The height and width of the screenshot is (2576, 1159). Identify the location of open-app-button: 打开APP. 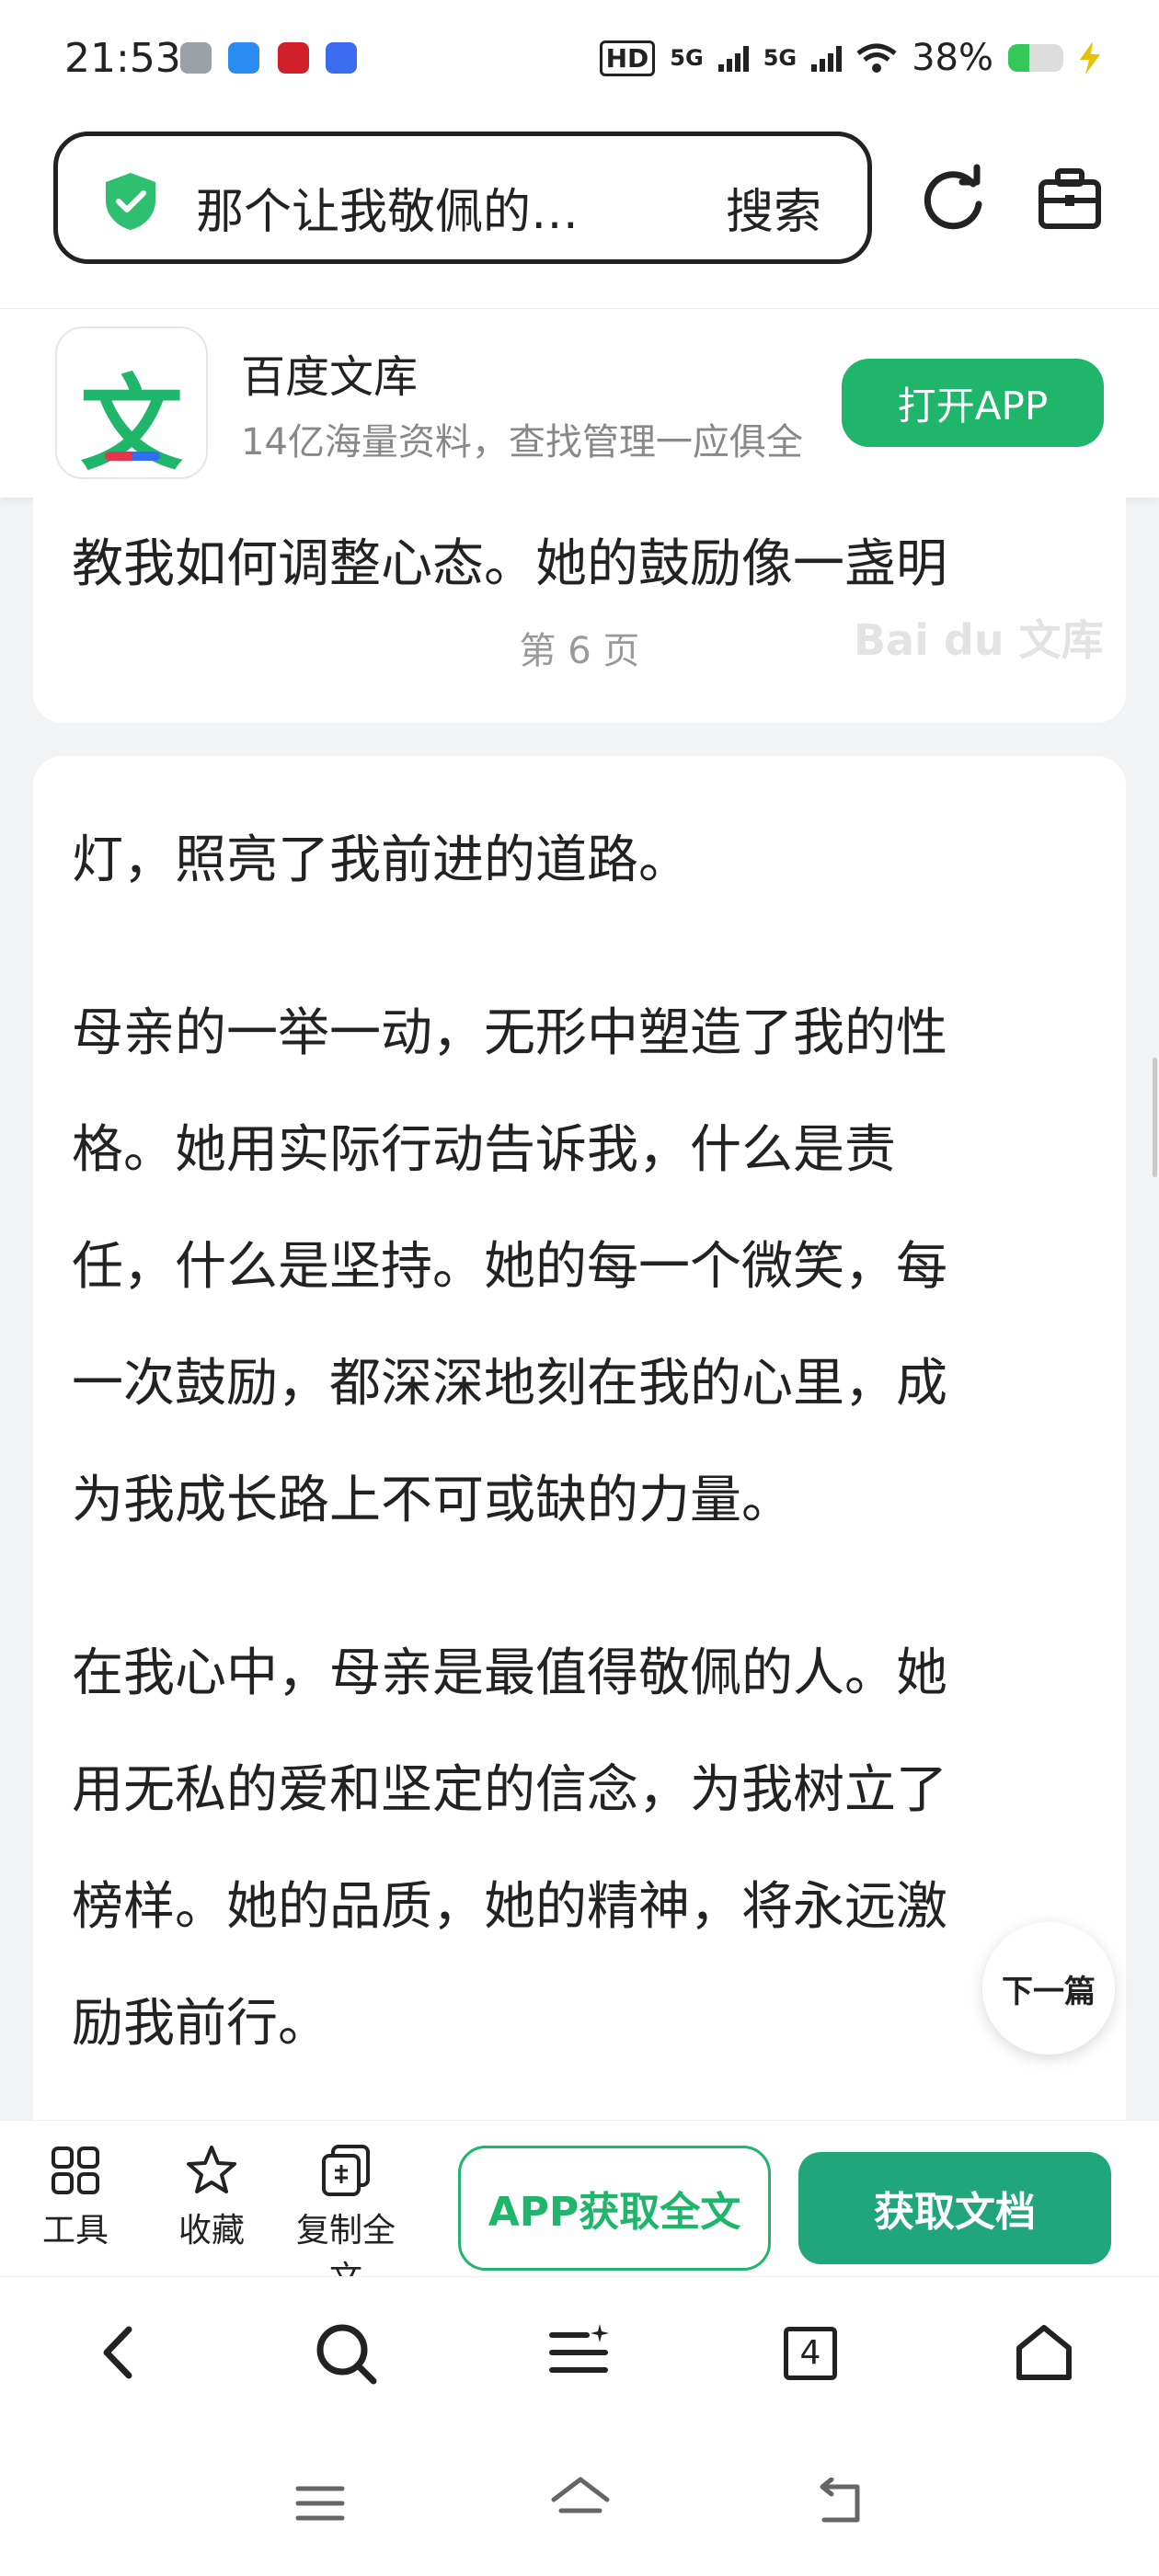
(973, 403).